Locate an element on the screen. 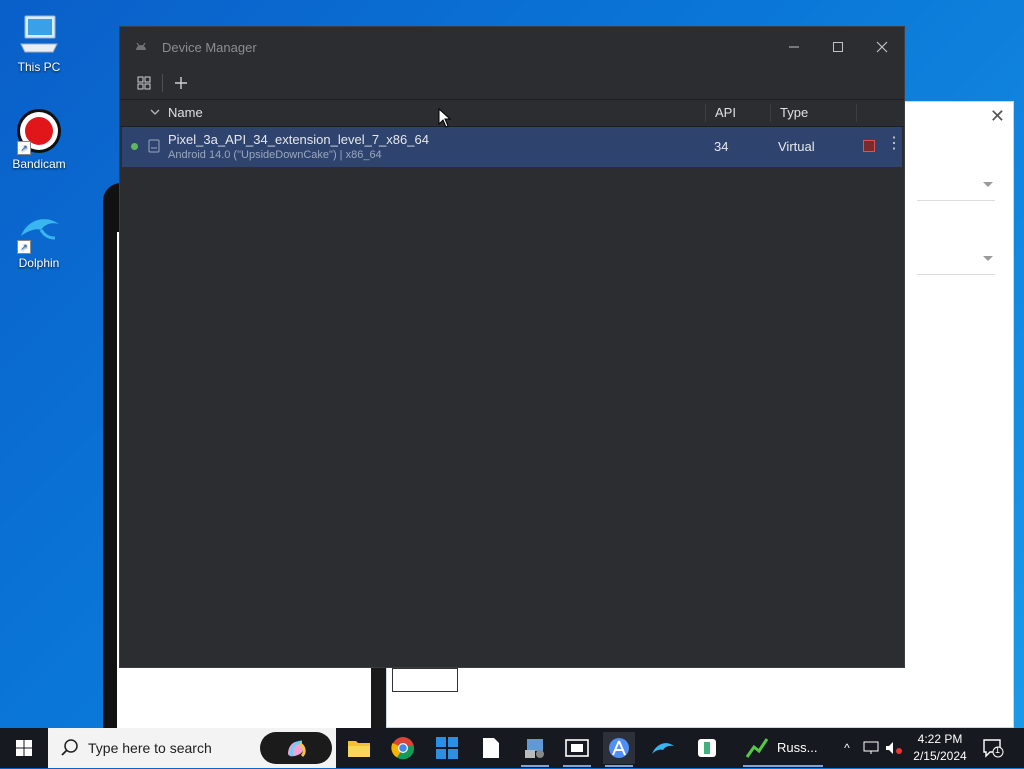 The width and height of the screenshot is (1024, 769). film-icon is located at coordinates (577, 748).